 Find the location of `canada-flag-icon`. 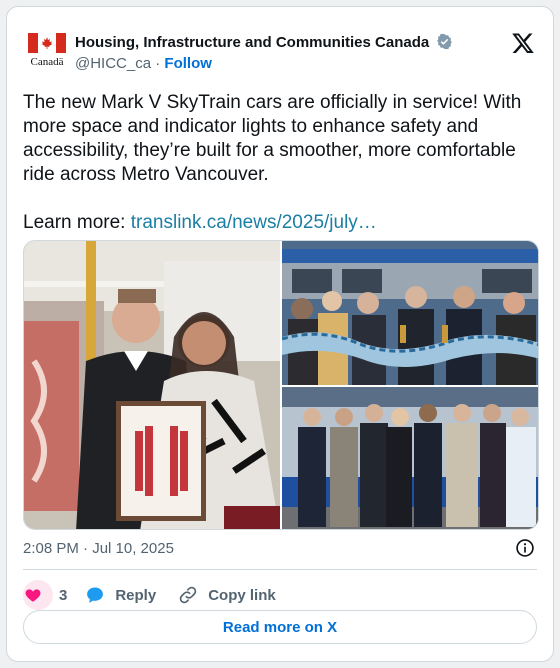

canada-flag-icon is located at coordinates (47, 43).